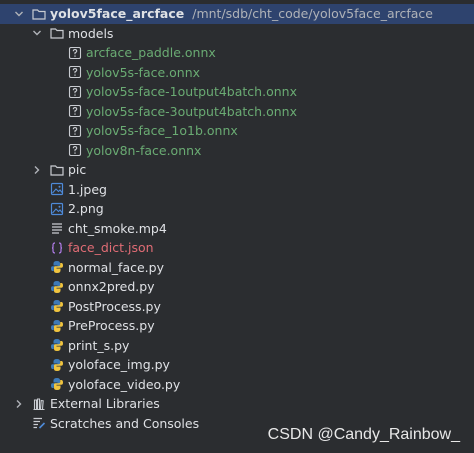 The width and height of the screenshot is (474, 453). Describe the element at coordinates (237, 385) in the screenshot. I see `tree-row-python-file: yoloface_video.py` at that location.